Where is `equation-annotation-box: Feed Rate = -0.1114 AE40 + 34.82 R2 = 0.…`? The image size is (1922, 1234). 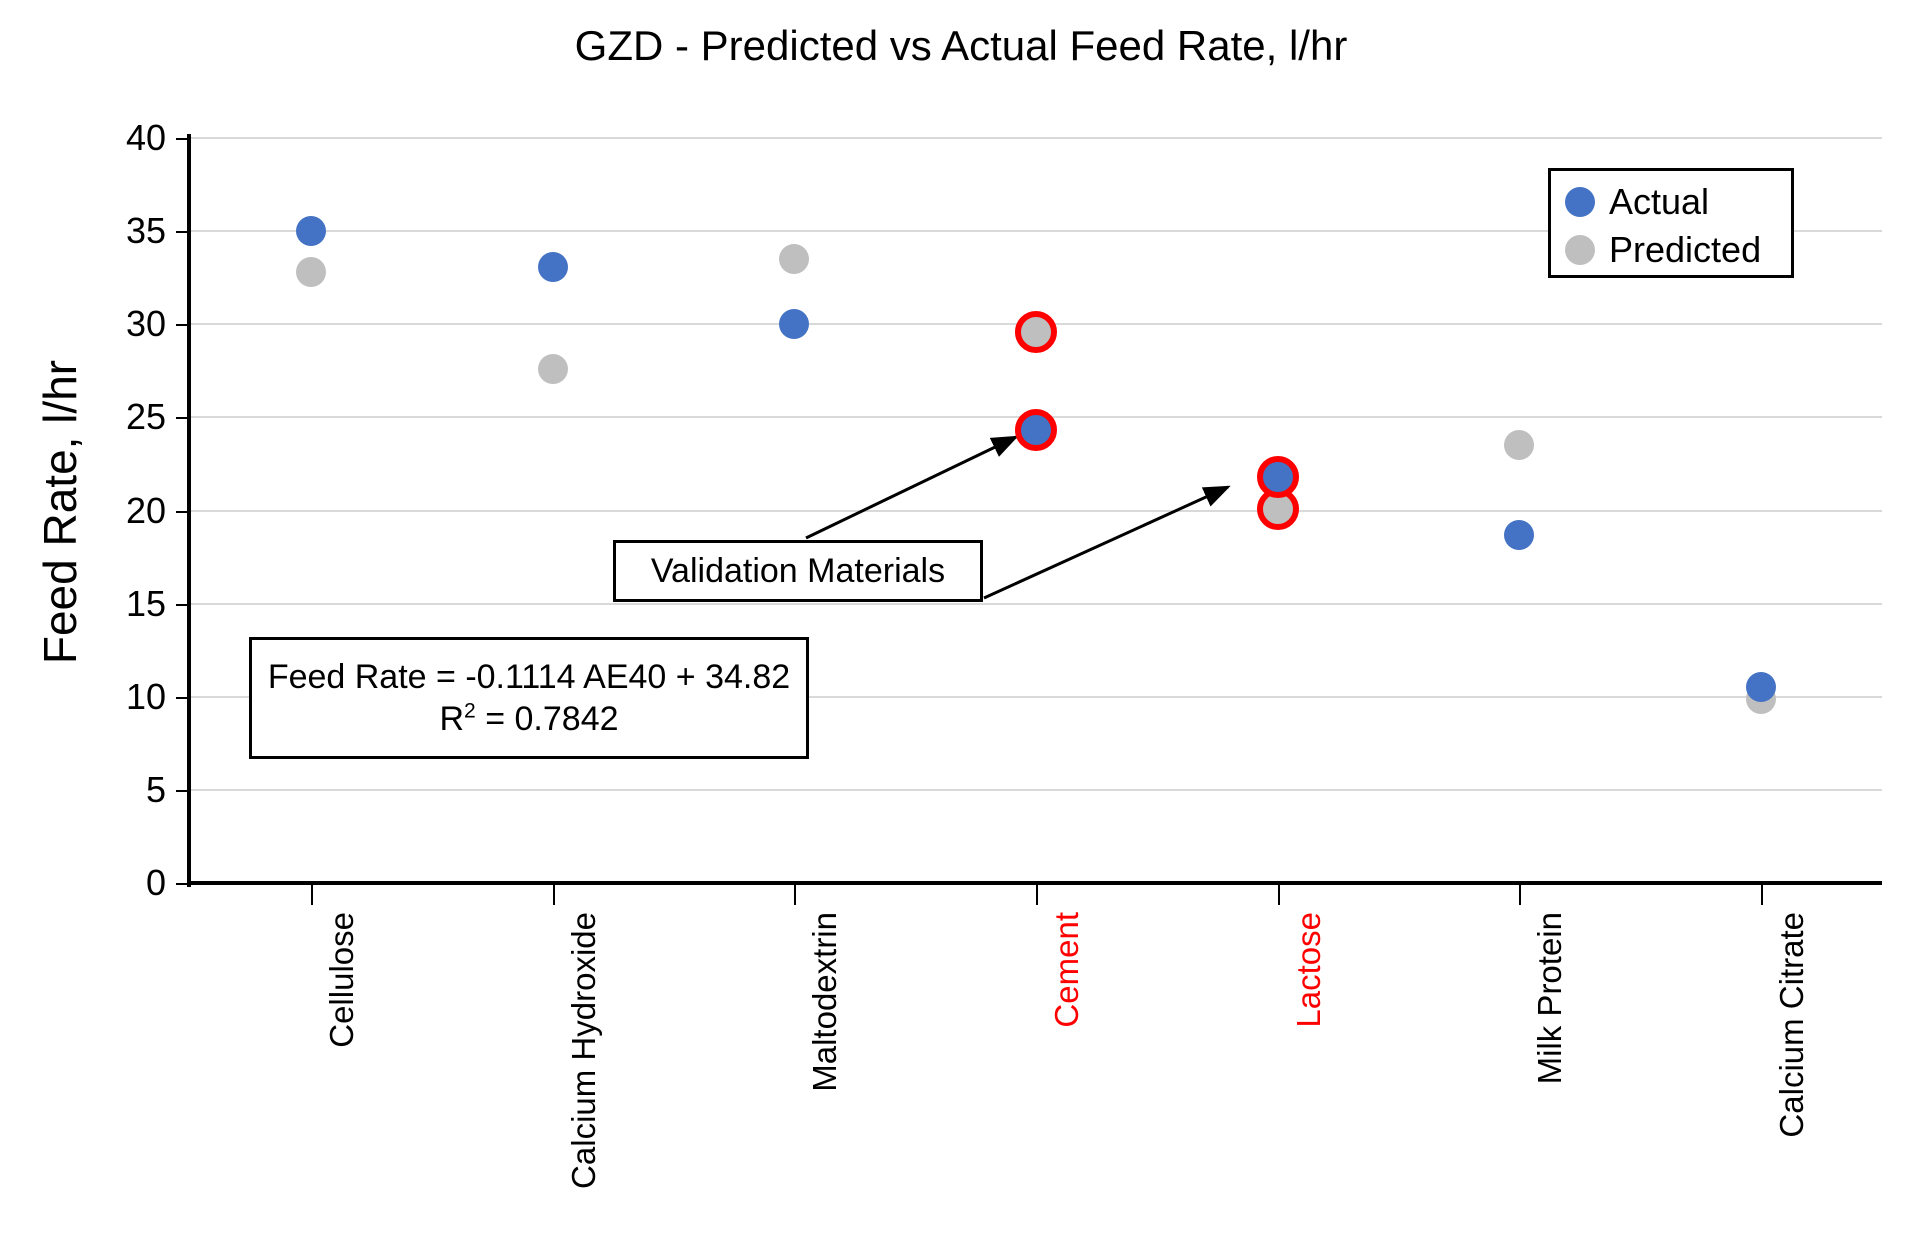
equation-annotation-box: Feed Rate = -0.1114 AE40 + 34.82 R2 = 0.… is located at coordinates (529, 698).